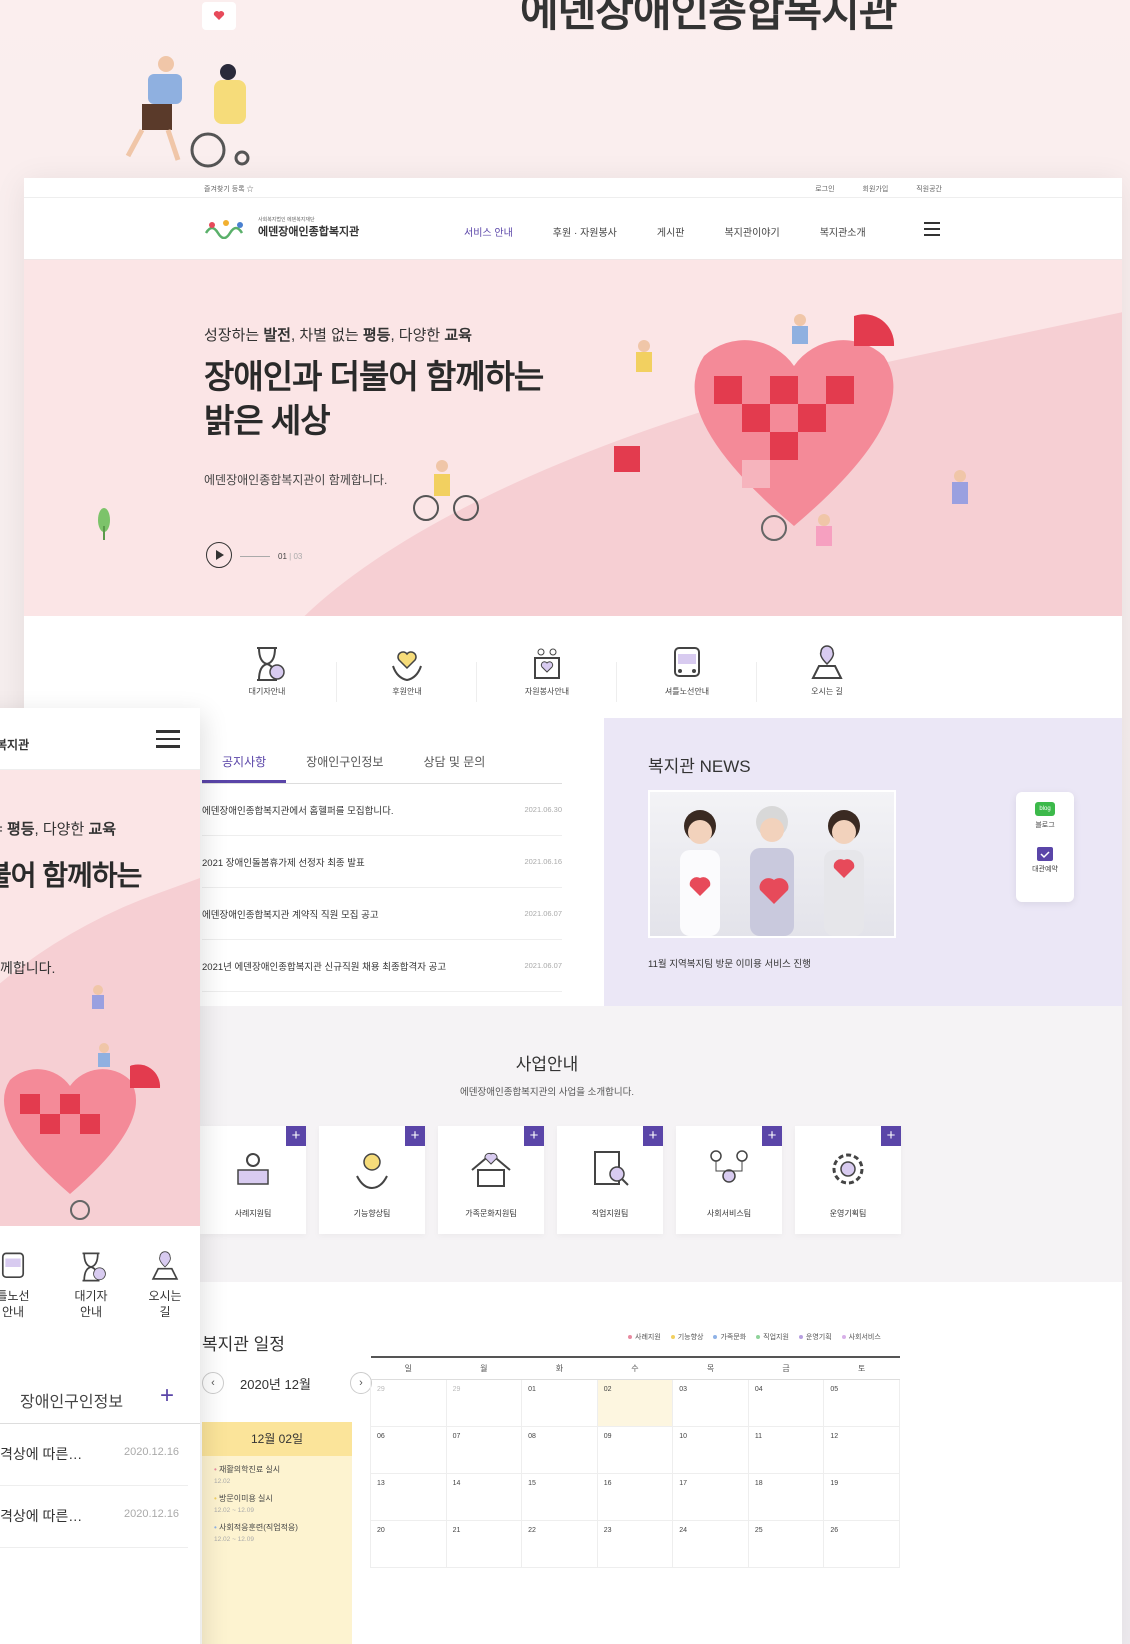 Image resolution: width=1130 pixels, height=1644 pixels. I want to click on hero-play-button, so click(219, 555).